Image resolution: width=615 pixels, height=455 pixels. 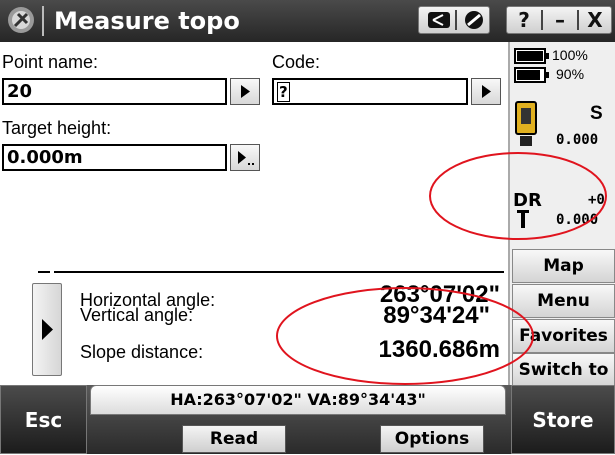 I want to click on annotation-circle-measurements, so click(x=405, y=336).